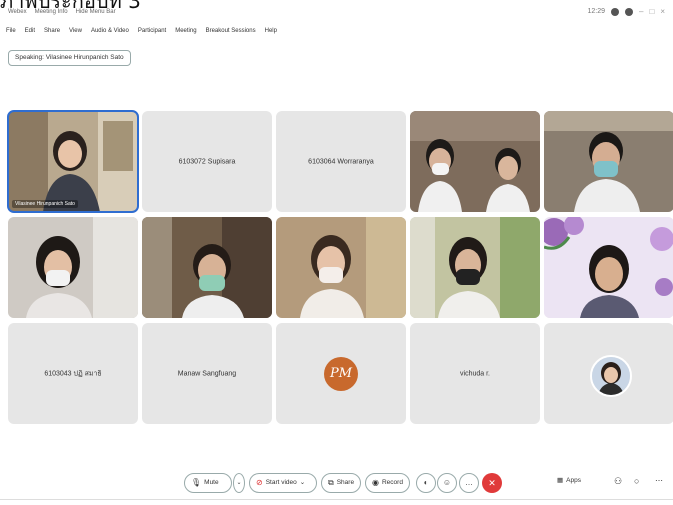 This screenshot has width=673, height=505. What do you see at coordinates (336, 499) in the screenshot?
I see `divider` at bounding box center [336, 499].